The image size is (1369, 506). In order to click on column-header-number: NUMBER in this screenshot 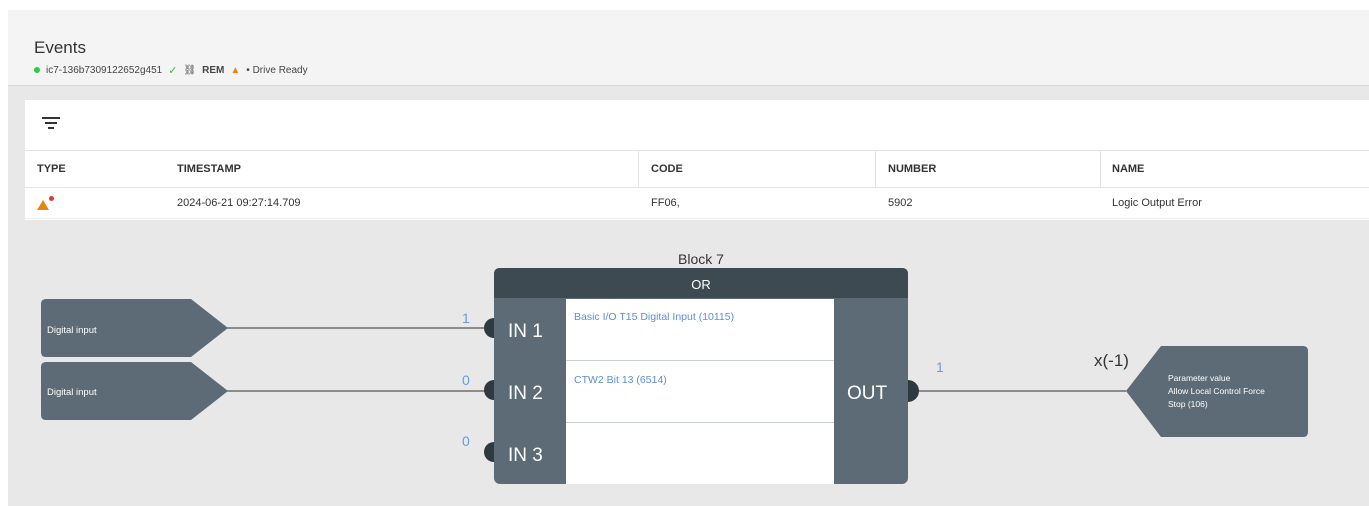, I will do `click(912, 169)`.